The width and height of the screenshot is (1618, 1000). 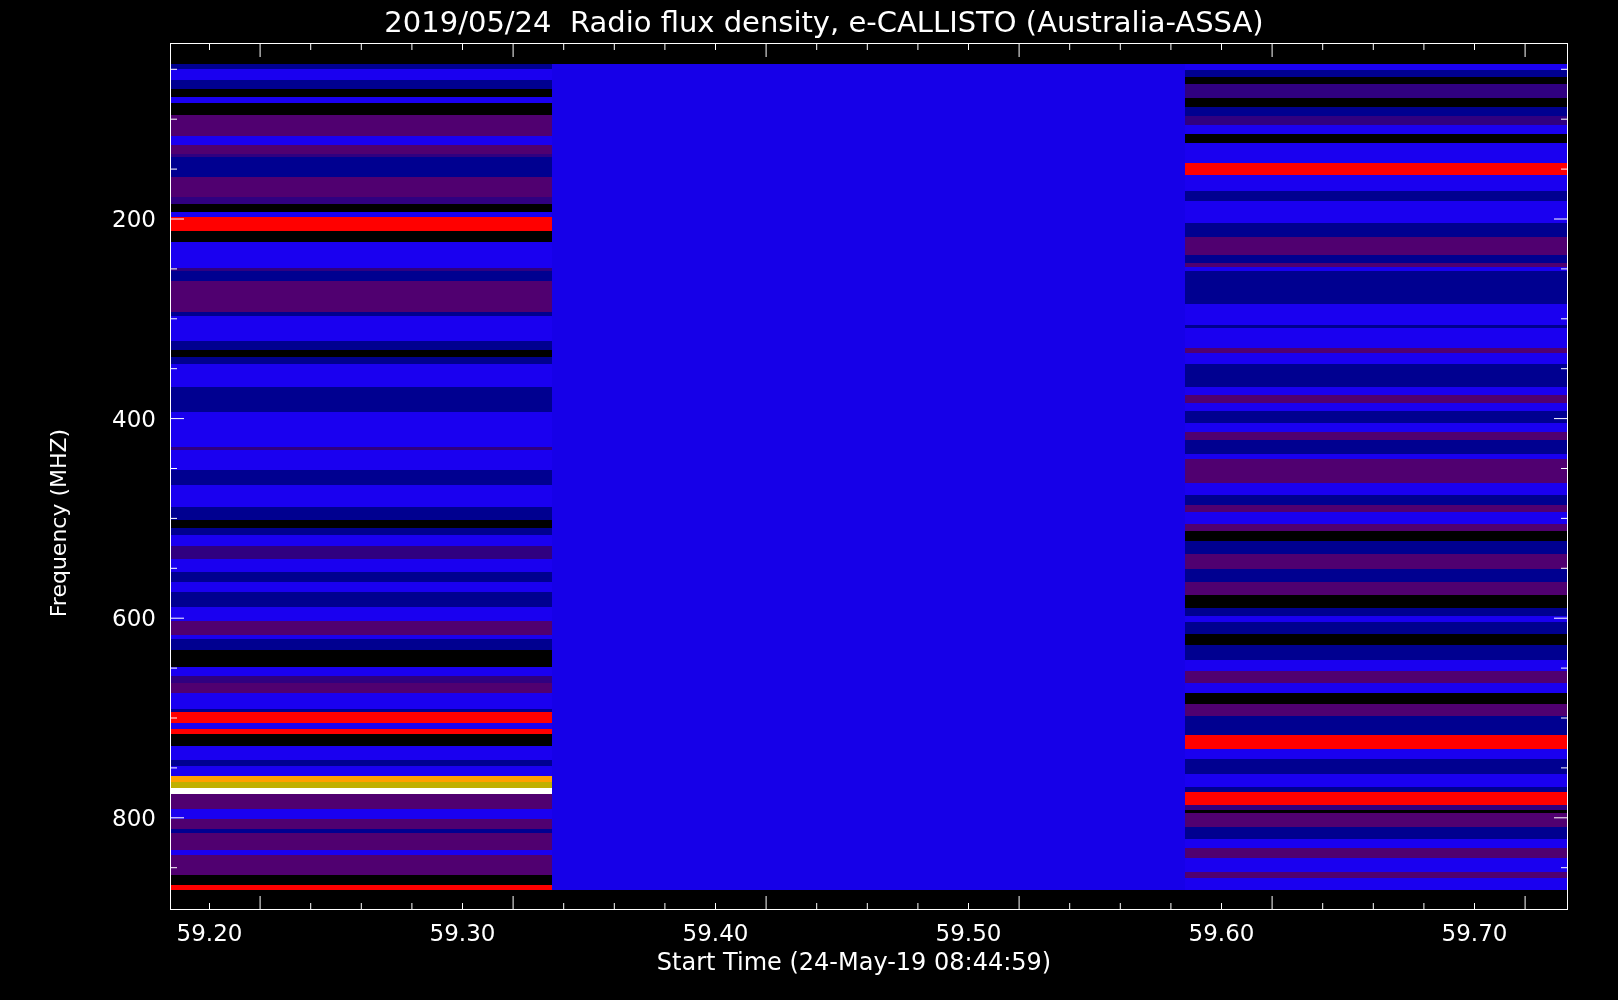 What do you see at coordinates (1221, 933) in the screenshot?
I see `x-tick-label: 59.60` at bounding box center [1221, 933].